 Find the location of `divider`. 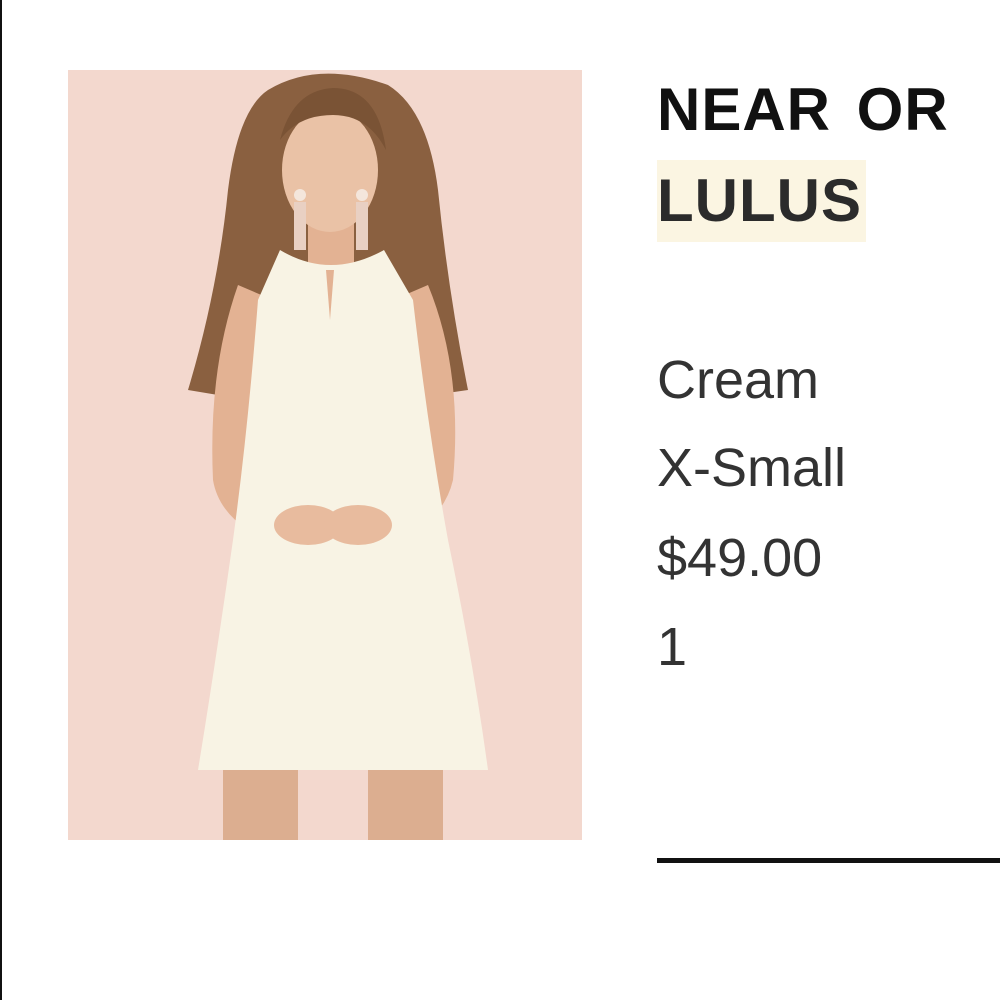

divider is located at coordinates (828, 860).